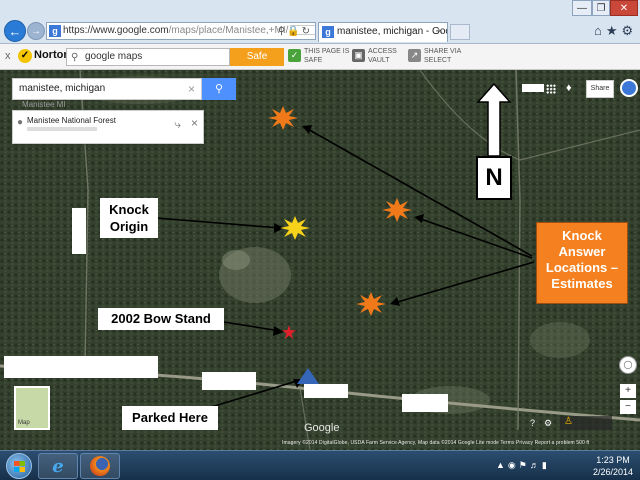  What do you see at coordinates (131, 30) in the screenshot?
I see `url-host: www.google.com` at bounding box center [131, 30].